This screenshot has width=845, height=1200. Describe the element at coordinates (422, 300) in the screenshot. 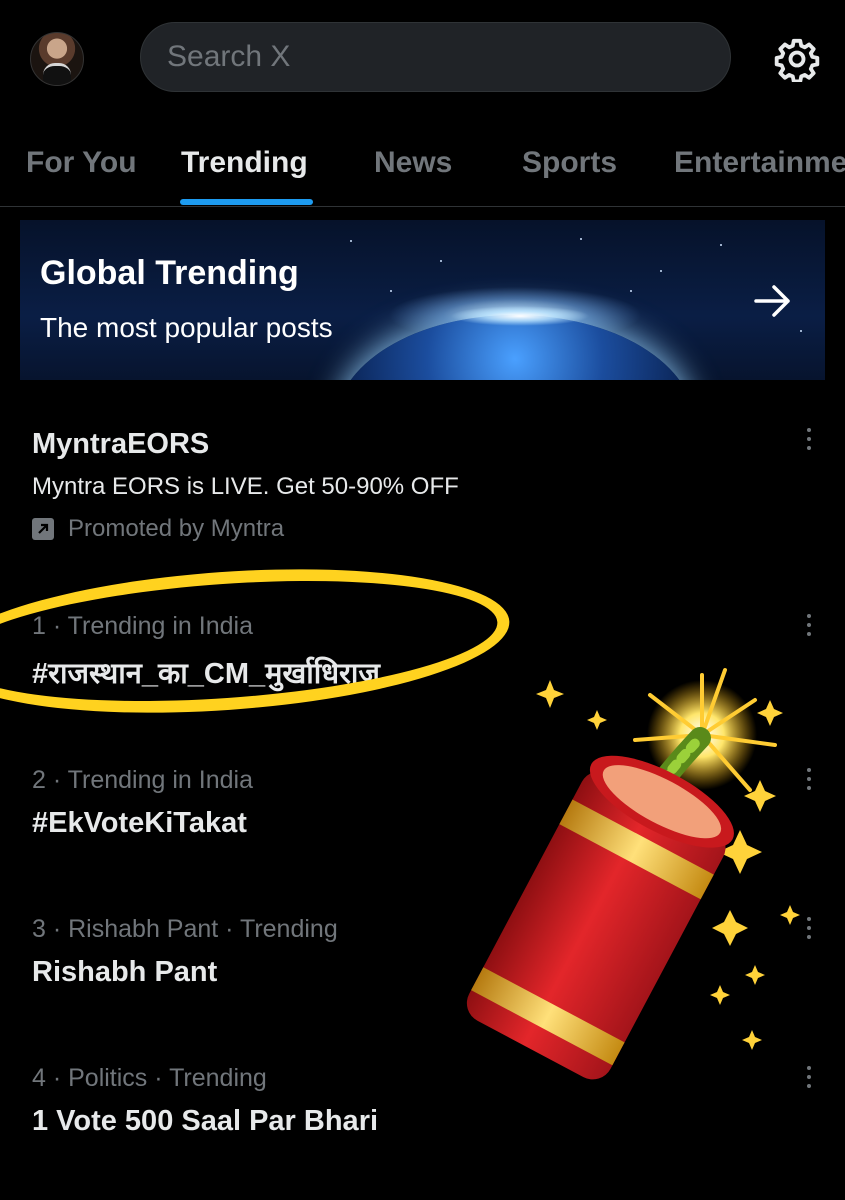

I see `global-trending-banner: Global Trending The most popular posts` at that location.